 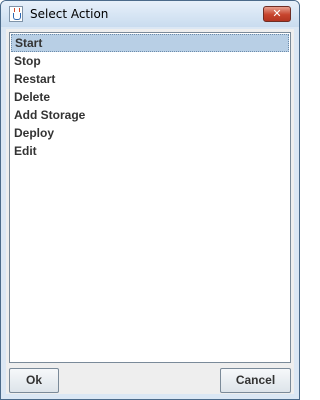 What do you see at coordinates (150, 151) in the screenshot?
I see `list-item-edit: Edit` at bounding box center [150, 151].